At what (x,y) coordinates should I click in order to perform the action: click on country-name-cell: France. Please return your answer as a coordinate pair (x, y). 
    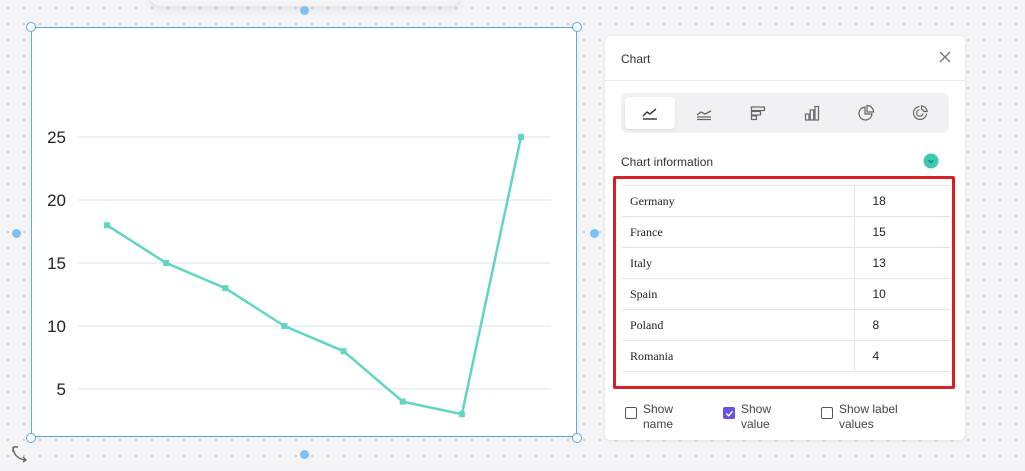
    Looking at the image, I should click on (738, 232).